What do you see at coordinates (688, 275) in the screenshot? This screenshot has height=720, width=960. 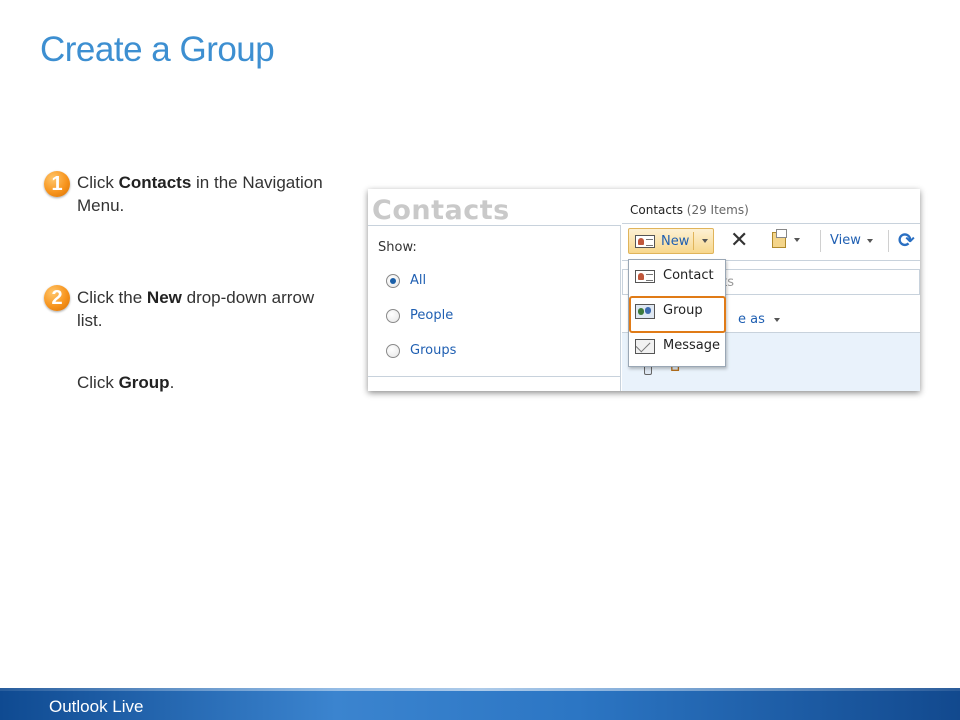 I see `menu-item-label: Contact` at bounding box center [688, 275].